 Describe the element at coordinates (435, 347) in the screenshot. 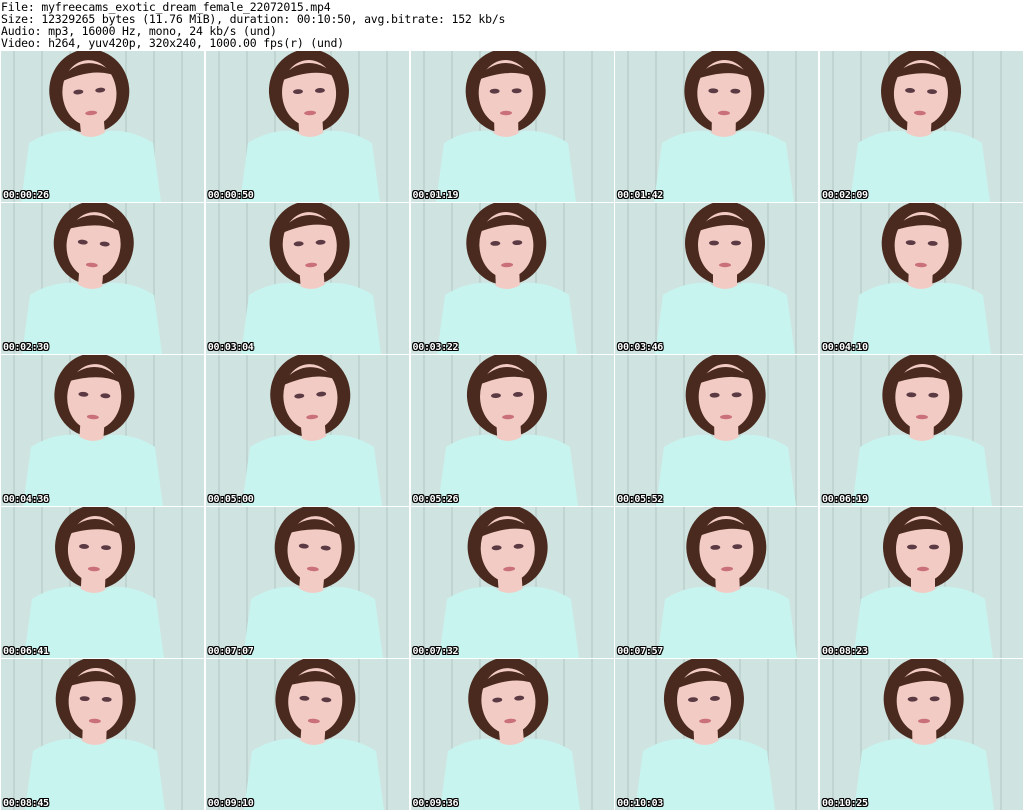

I see `timestamp-label: 00:03:22` at that location.